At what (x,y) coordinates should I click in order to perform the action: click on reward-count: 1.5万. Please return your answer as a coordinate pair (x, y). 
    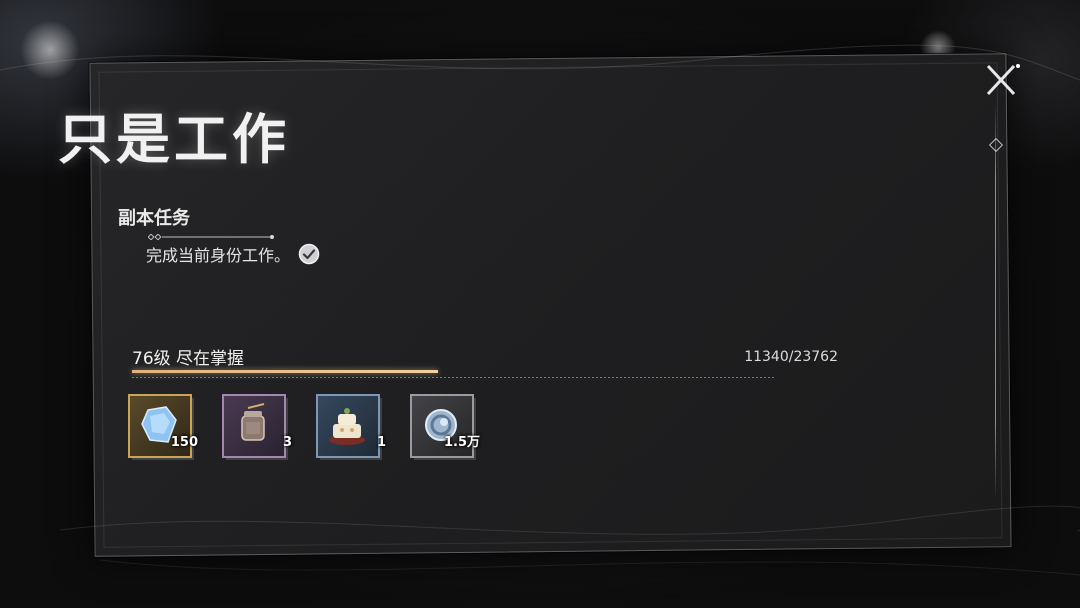
    Looking at the image, I should click on (461, 442).